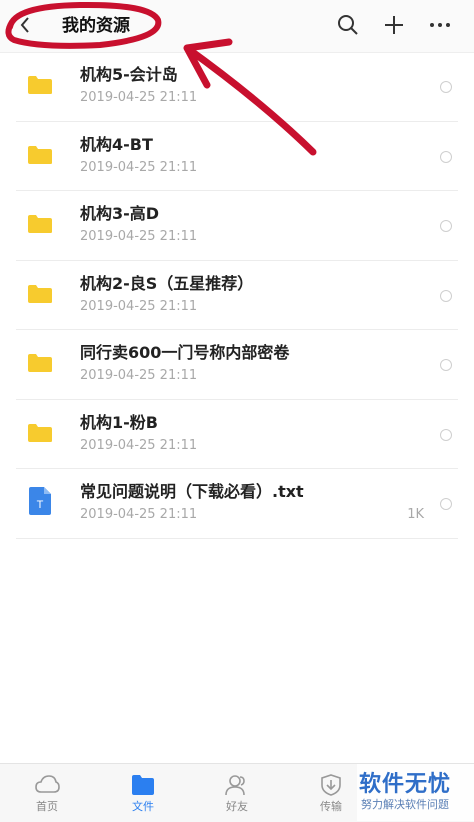 The width and height of the screenshot is (474, 822). I want to click on tab-label: 首页, so click(47, 806).